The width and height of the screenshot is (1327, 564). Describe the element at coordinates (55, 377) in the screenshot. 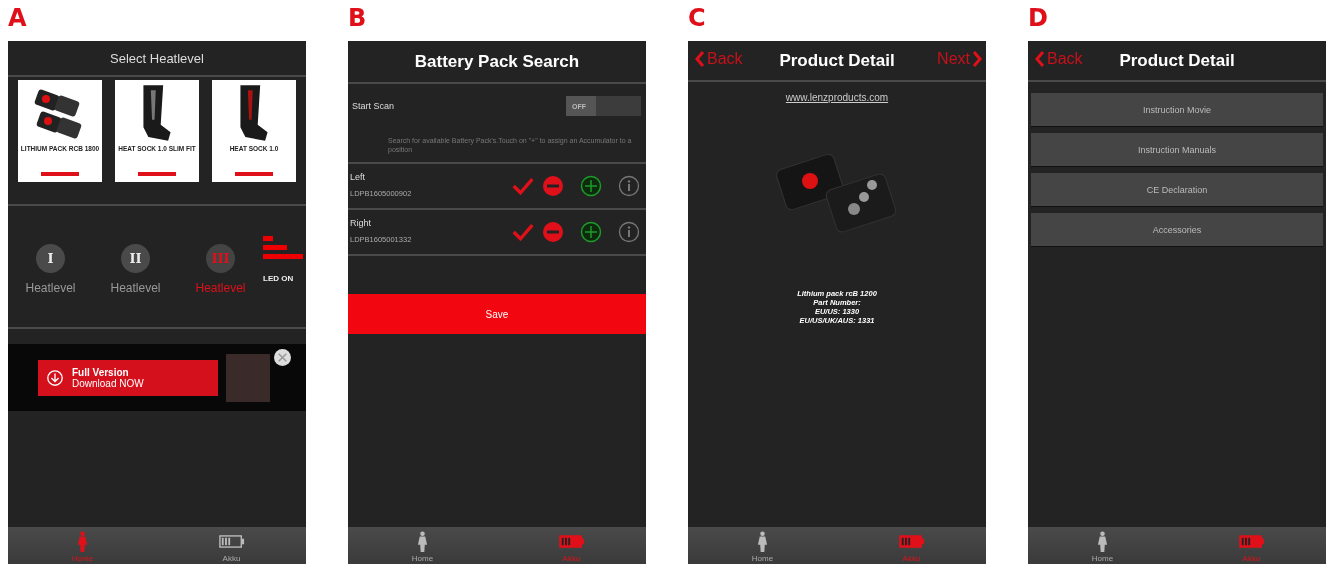

I see `download-icon` at that location.